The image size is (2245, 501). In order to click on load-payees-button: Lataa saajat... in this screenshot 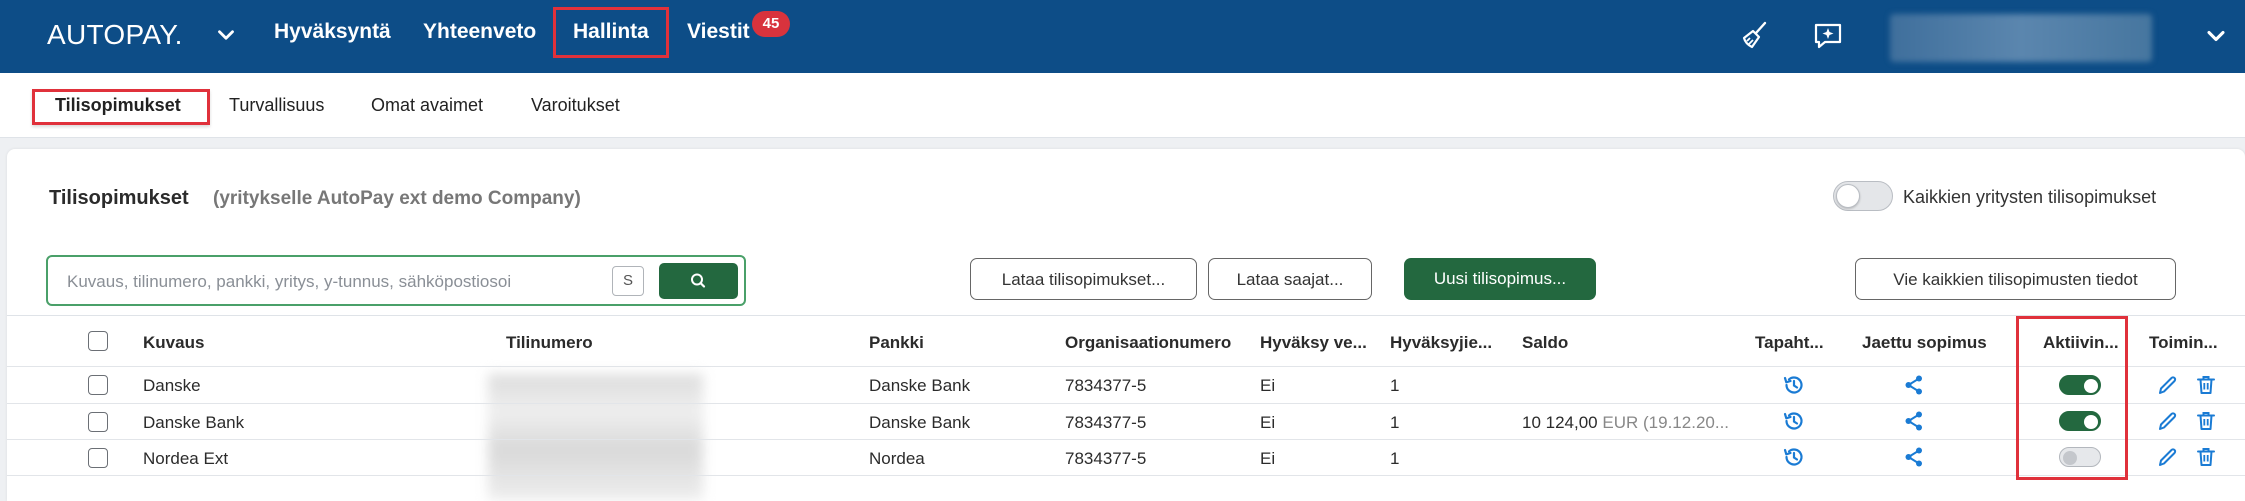, I will do `click(1290, 279)`.